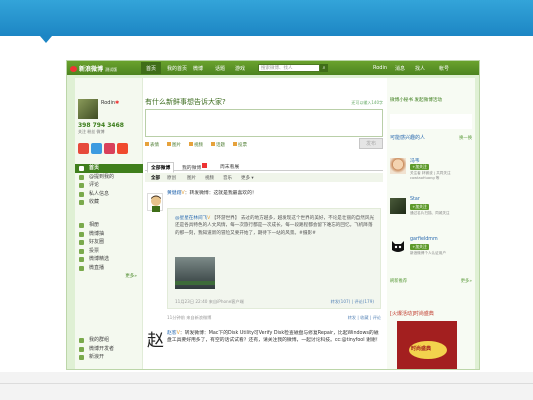 The height and width of the screenshot is (400, 533). I want to click on filter-original: 原创, so click(171, 178).